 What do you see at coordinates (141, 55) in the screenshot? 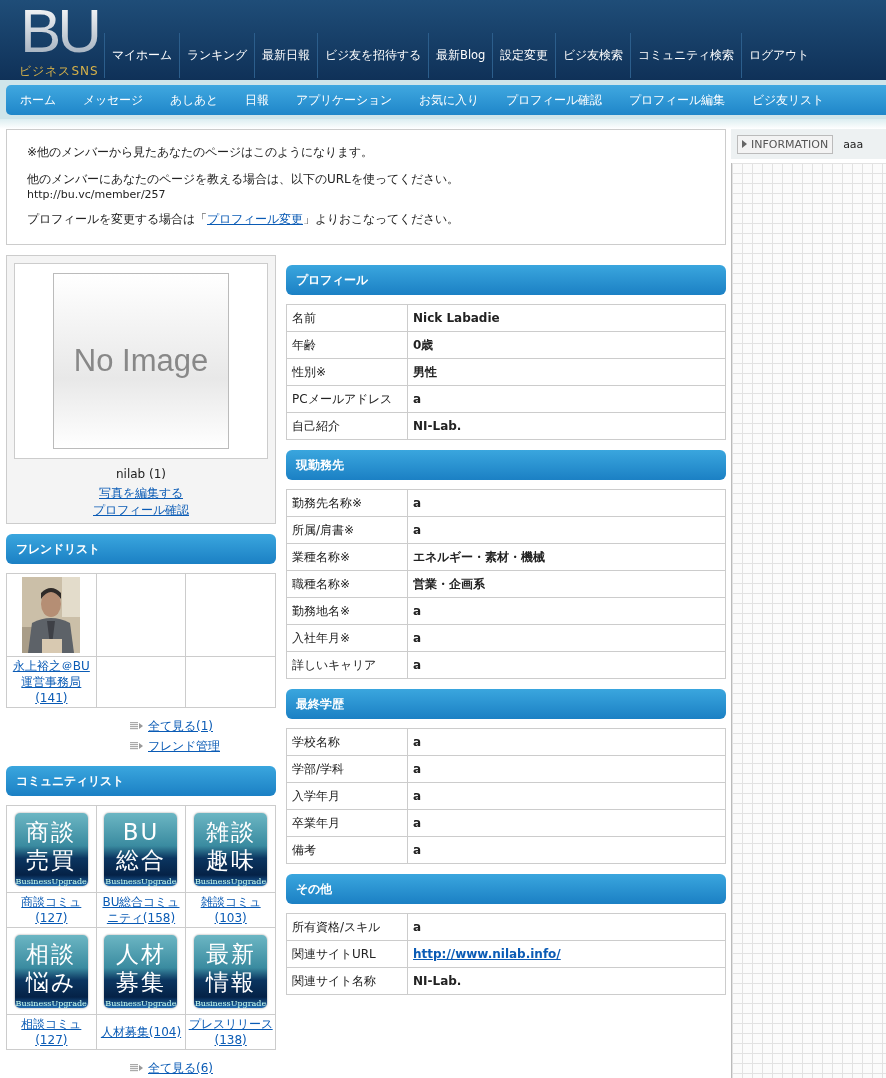
I see `nav-link: マイホーム` at bounding box center [141, 55].